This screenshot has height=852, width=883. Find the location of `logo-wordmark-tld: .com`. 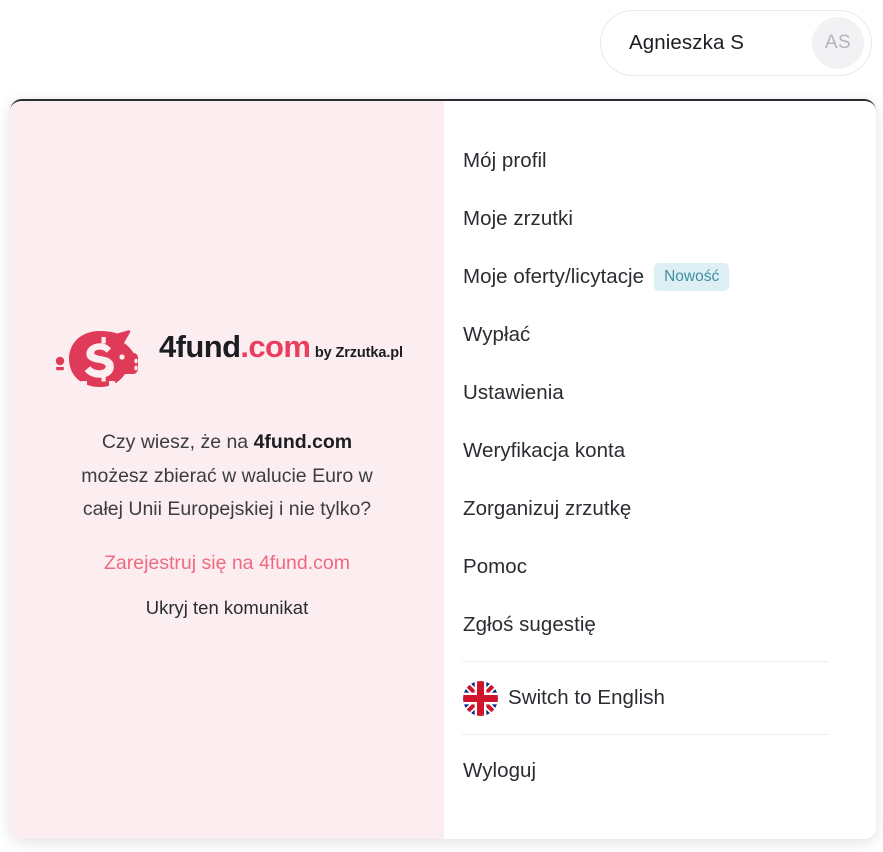

logo-wordmark-tld: .com is located at coordinates (275, 346).